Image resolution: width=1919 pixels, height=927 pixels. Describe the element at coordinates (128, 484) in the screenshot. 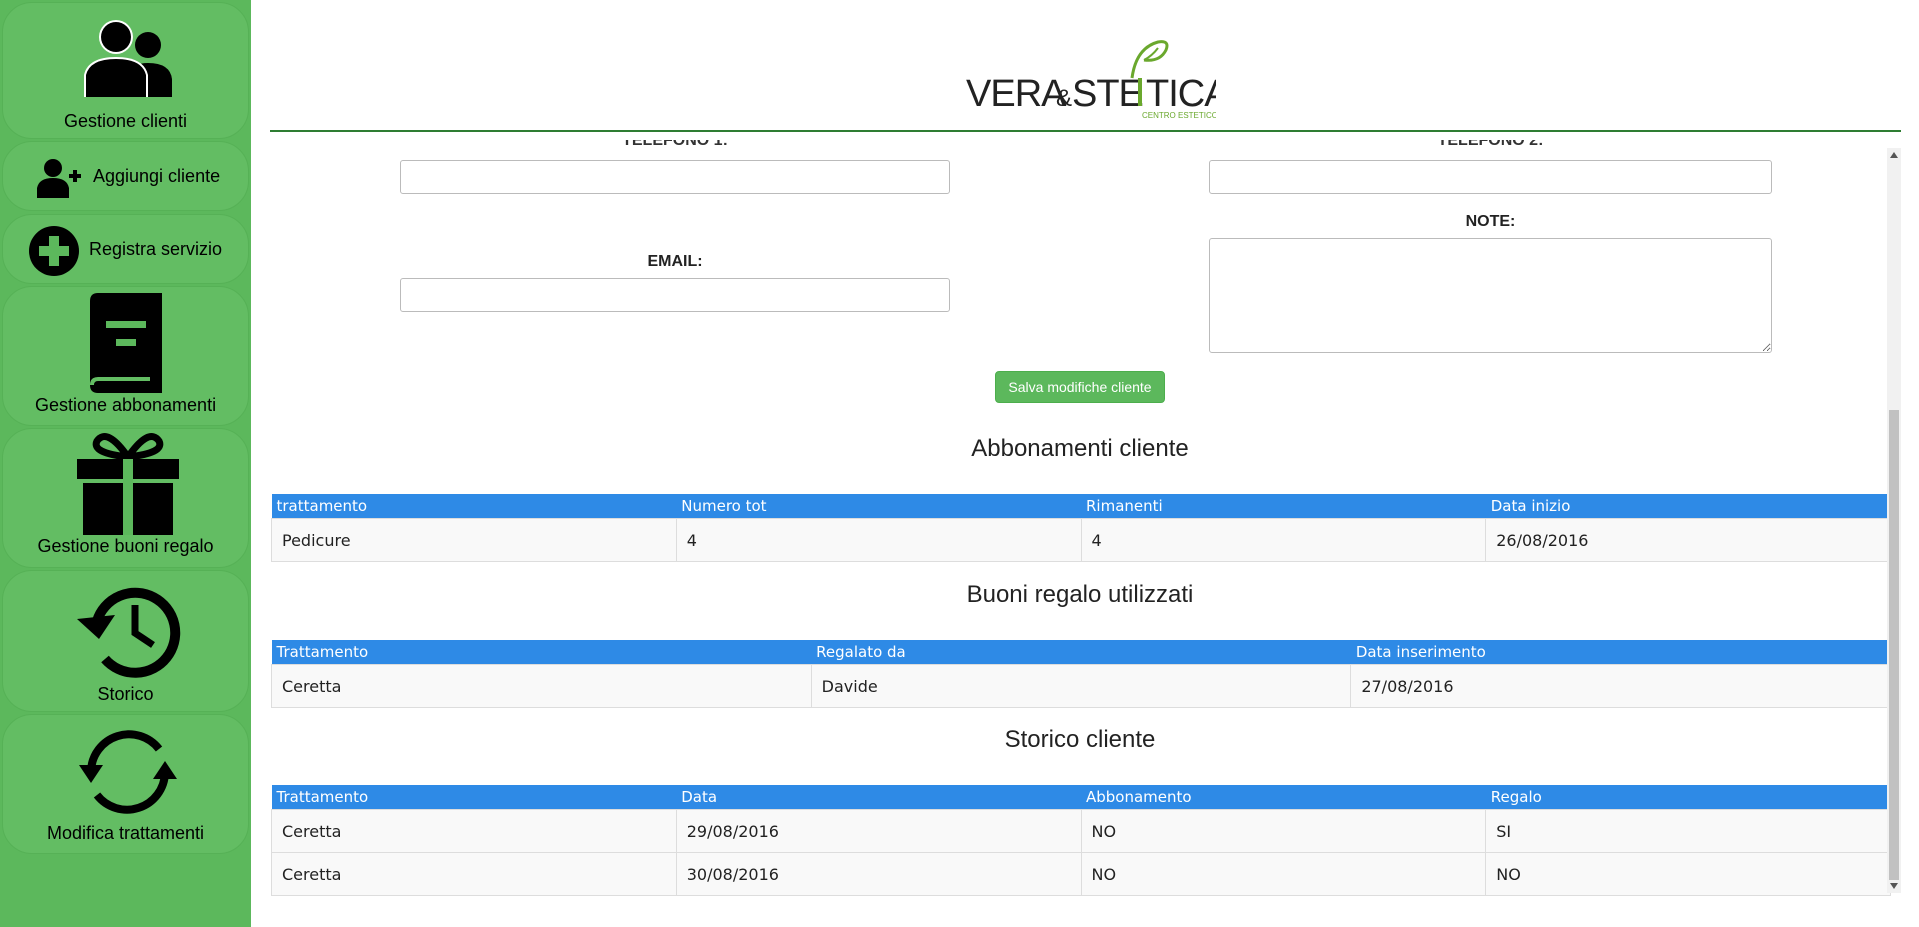

I see `gift-icon` at that location.